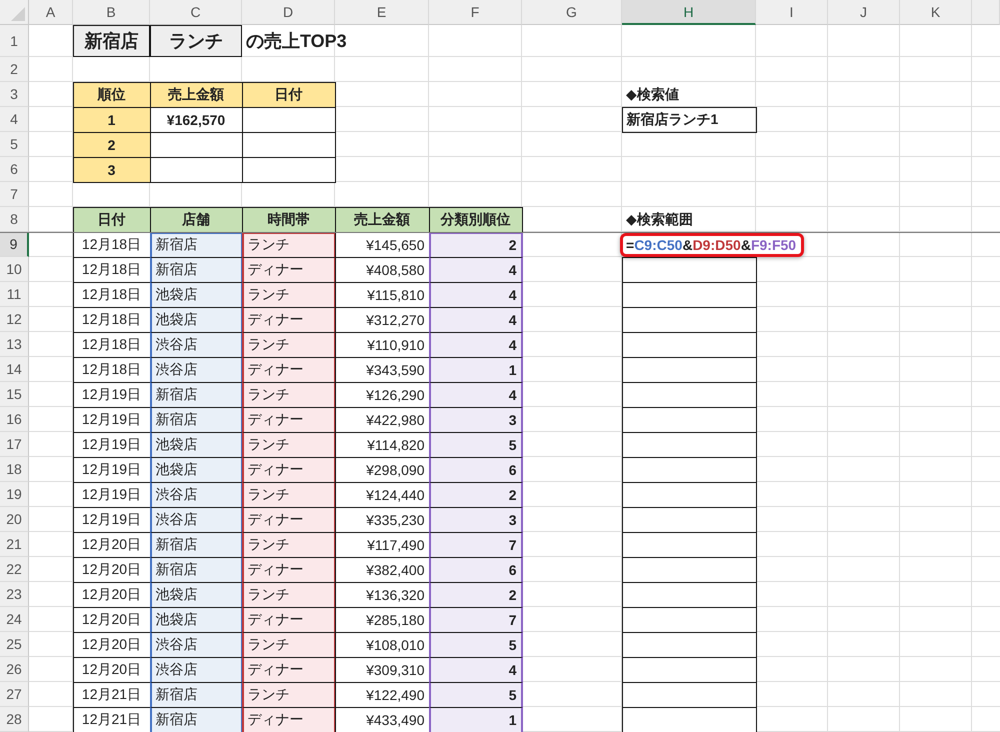 This screenshot has height=732, width=1000. I want to click on row-header: 19, so click(14, 494).